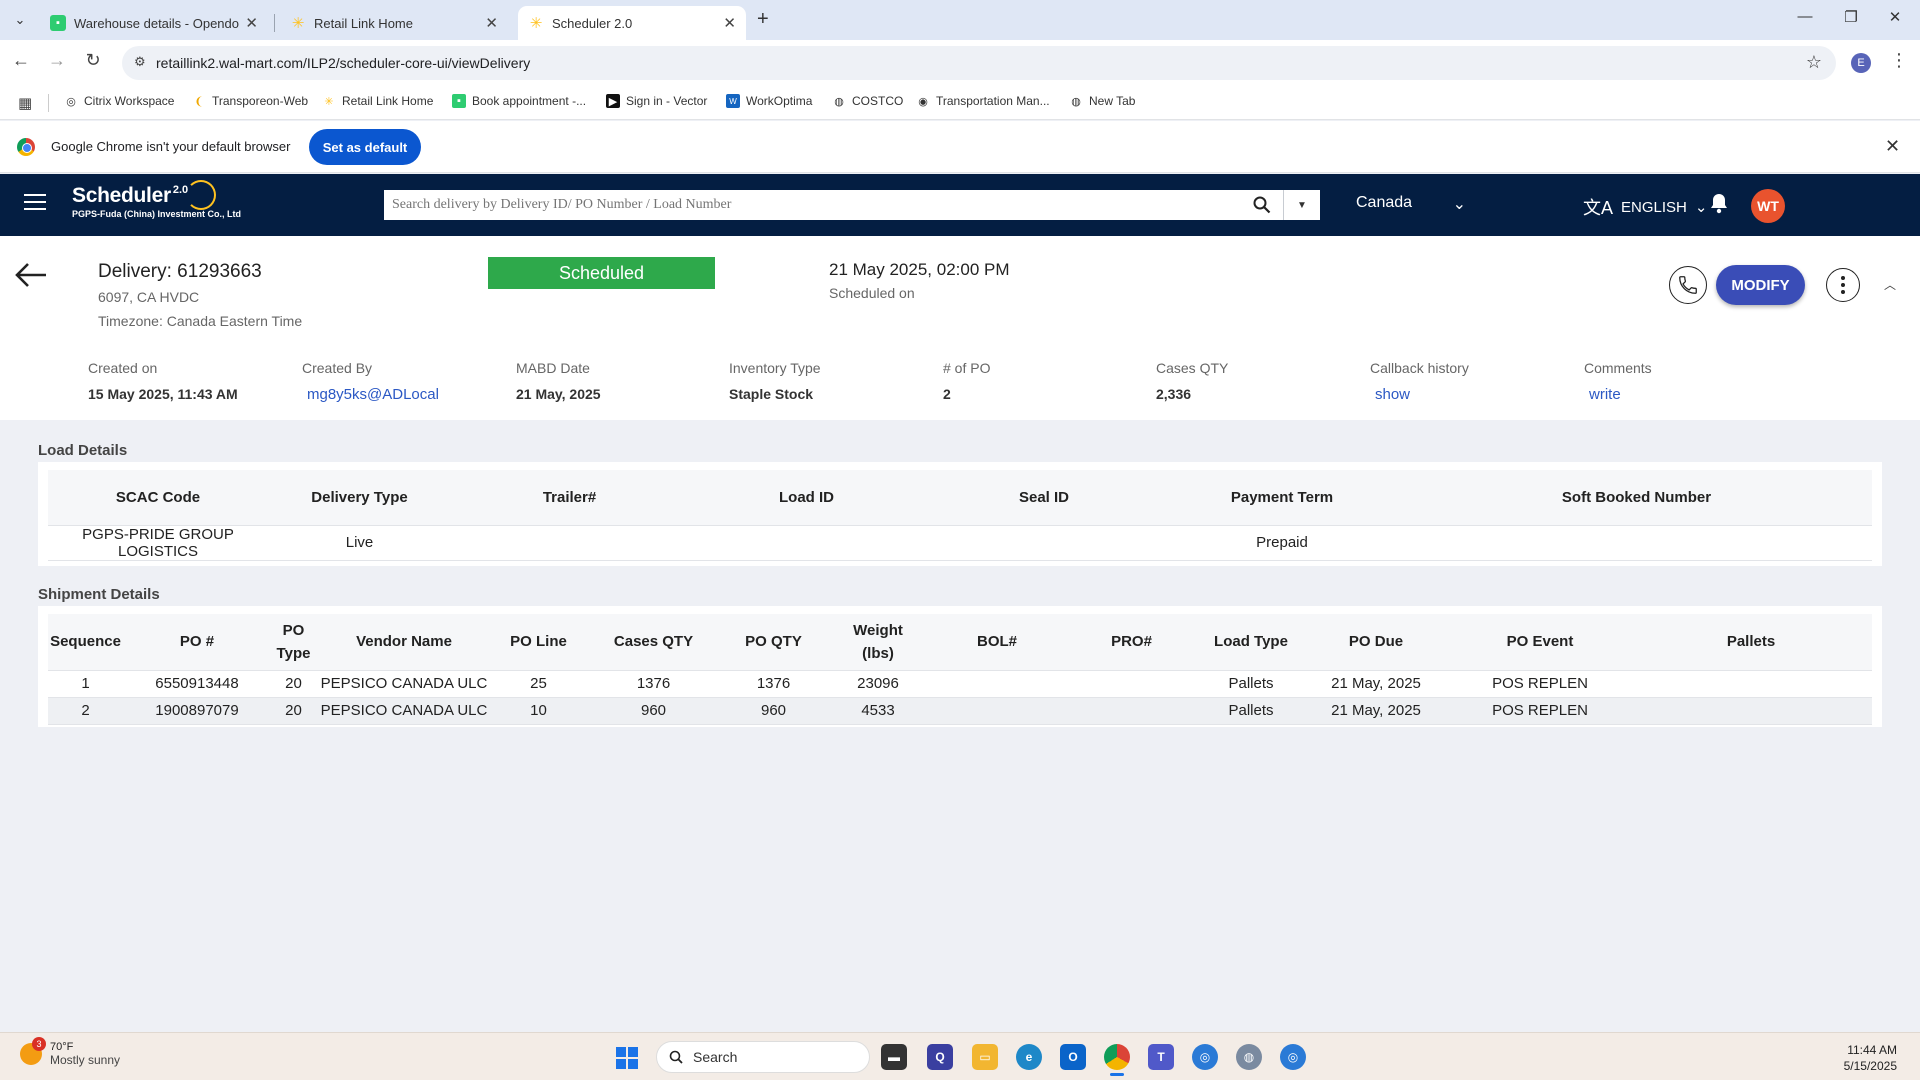  I want to click on tab-title: Warehouse details - Opendock, so click(157, 23).